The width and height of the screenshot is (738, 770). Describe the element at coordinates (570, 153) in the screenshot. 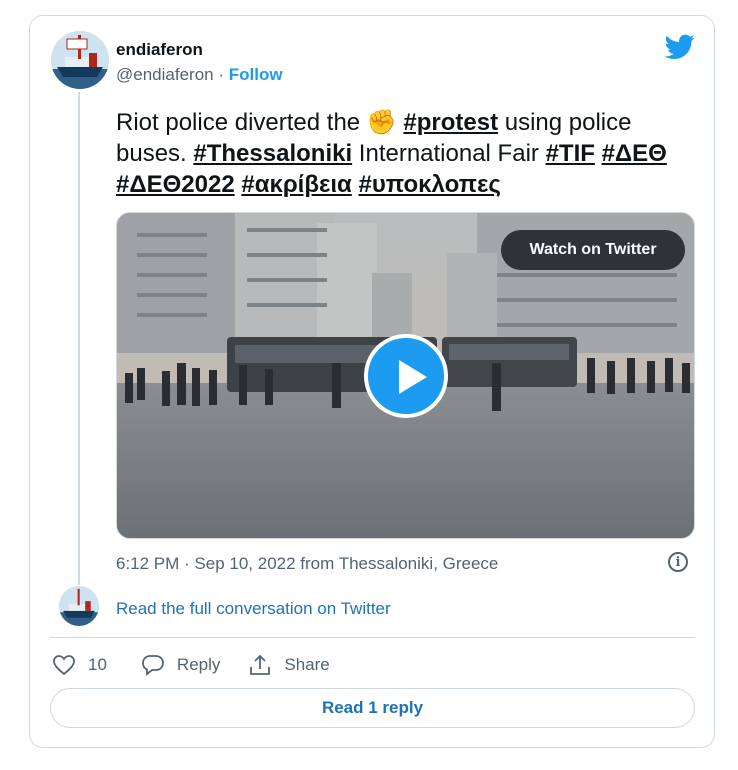

I see `hashtag-tif: #TIF` at that location.